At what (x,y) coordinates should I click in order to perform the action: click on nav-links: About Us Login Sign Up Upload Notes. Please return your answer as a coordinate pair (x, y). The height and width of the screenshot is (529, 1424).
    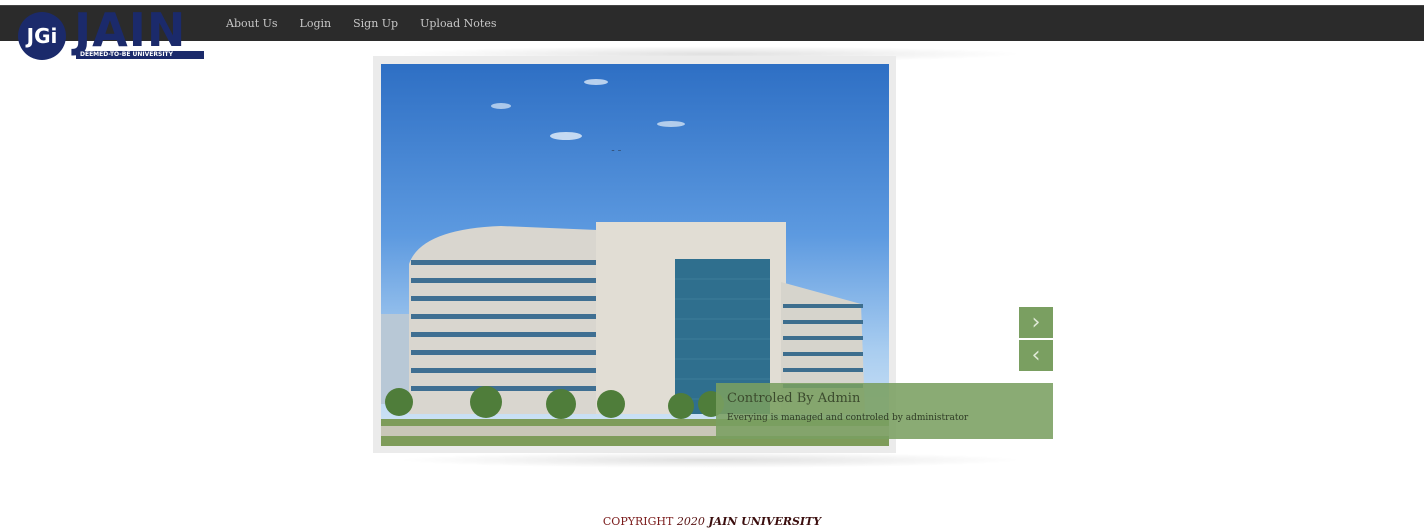
    Looking at the image, I should click on (372, 23).